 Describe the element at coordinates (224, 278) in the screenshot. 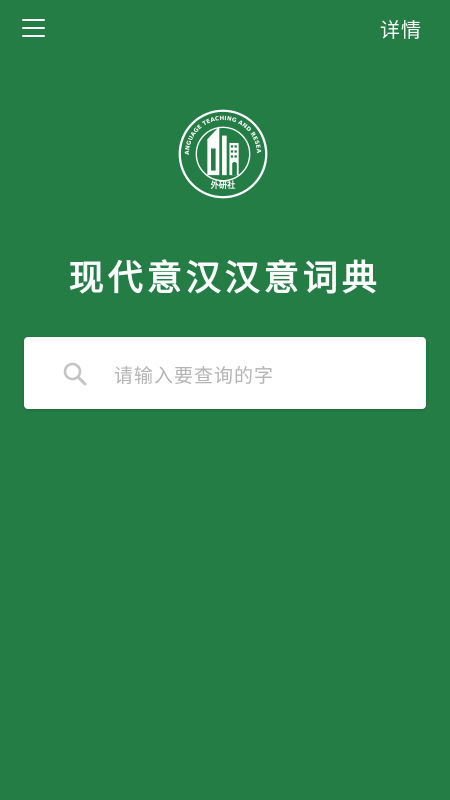

I see `app-title: 现代意汉汉意词典` at that location.